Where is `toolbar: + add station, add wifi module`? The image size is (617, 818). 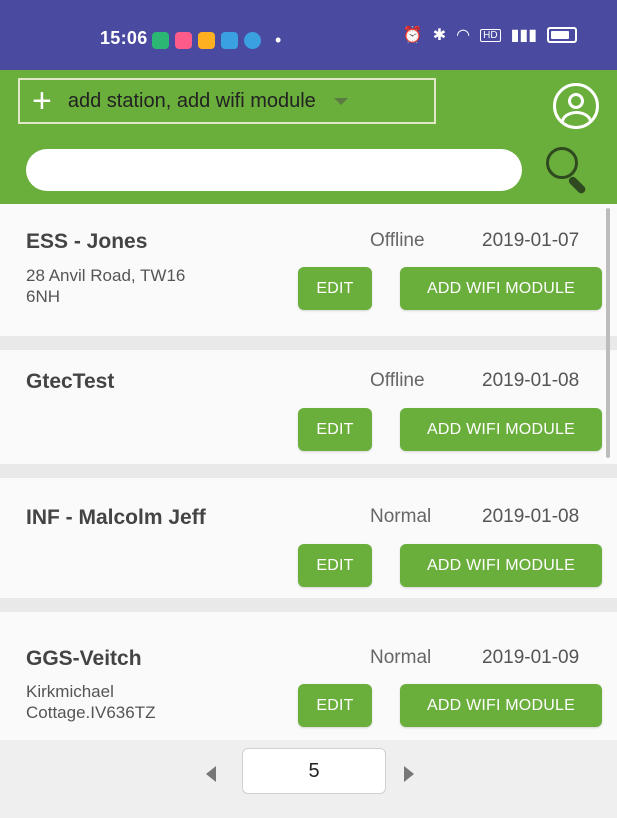
toolbar: + add station, add wifi module is located at coordinates (308, 102).